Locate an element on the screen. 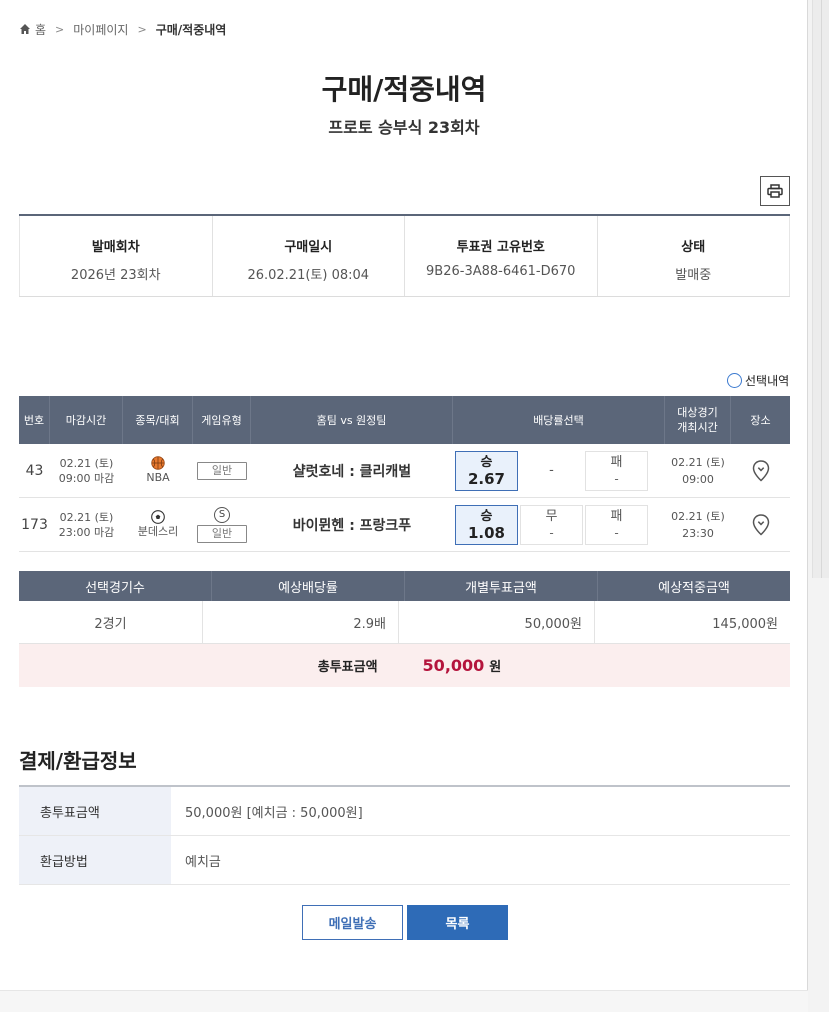  summary-count: 2경기 is located at coordinates (111, 622).